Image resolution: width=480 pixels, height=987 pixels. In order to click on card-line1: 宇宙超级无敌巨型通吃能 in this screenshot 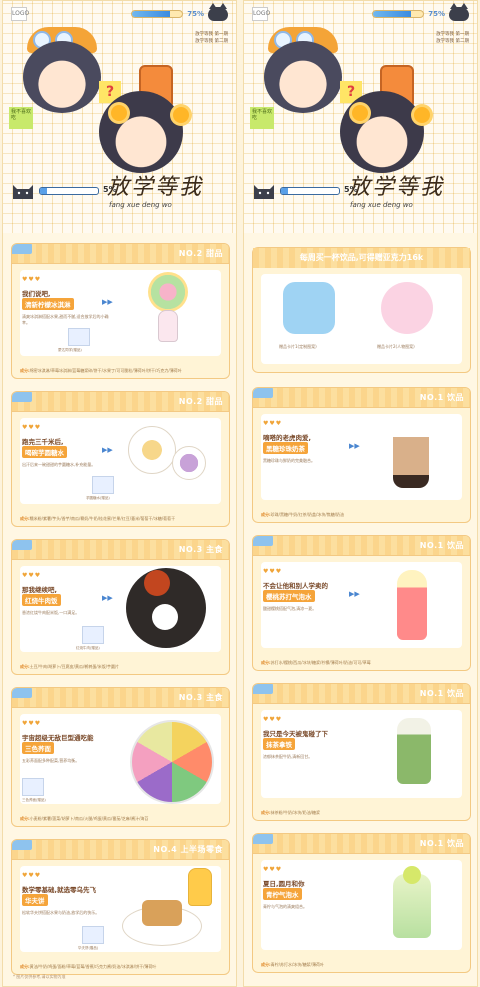, I will do `click(58, 738)`.